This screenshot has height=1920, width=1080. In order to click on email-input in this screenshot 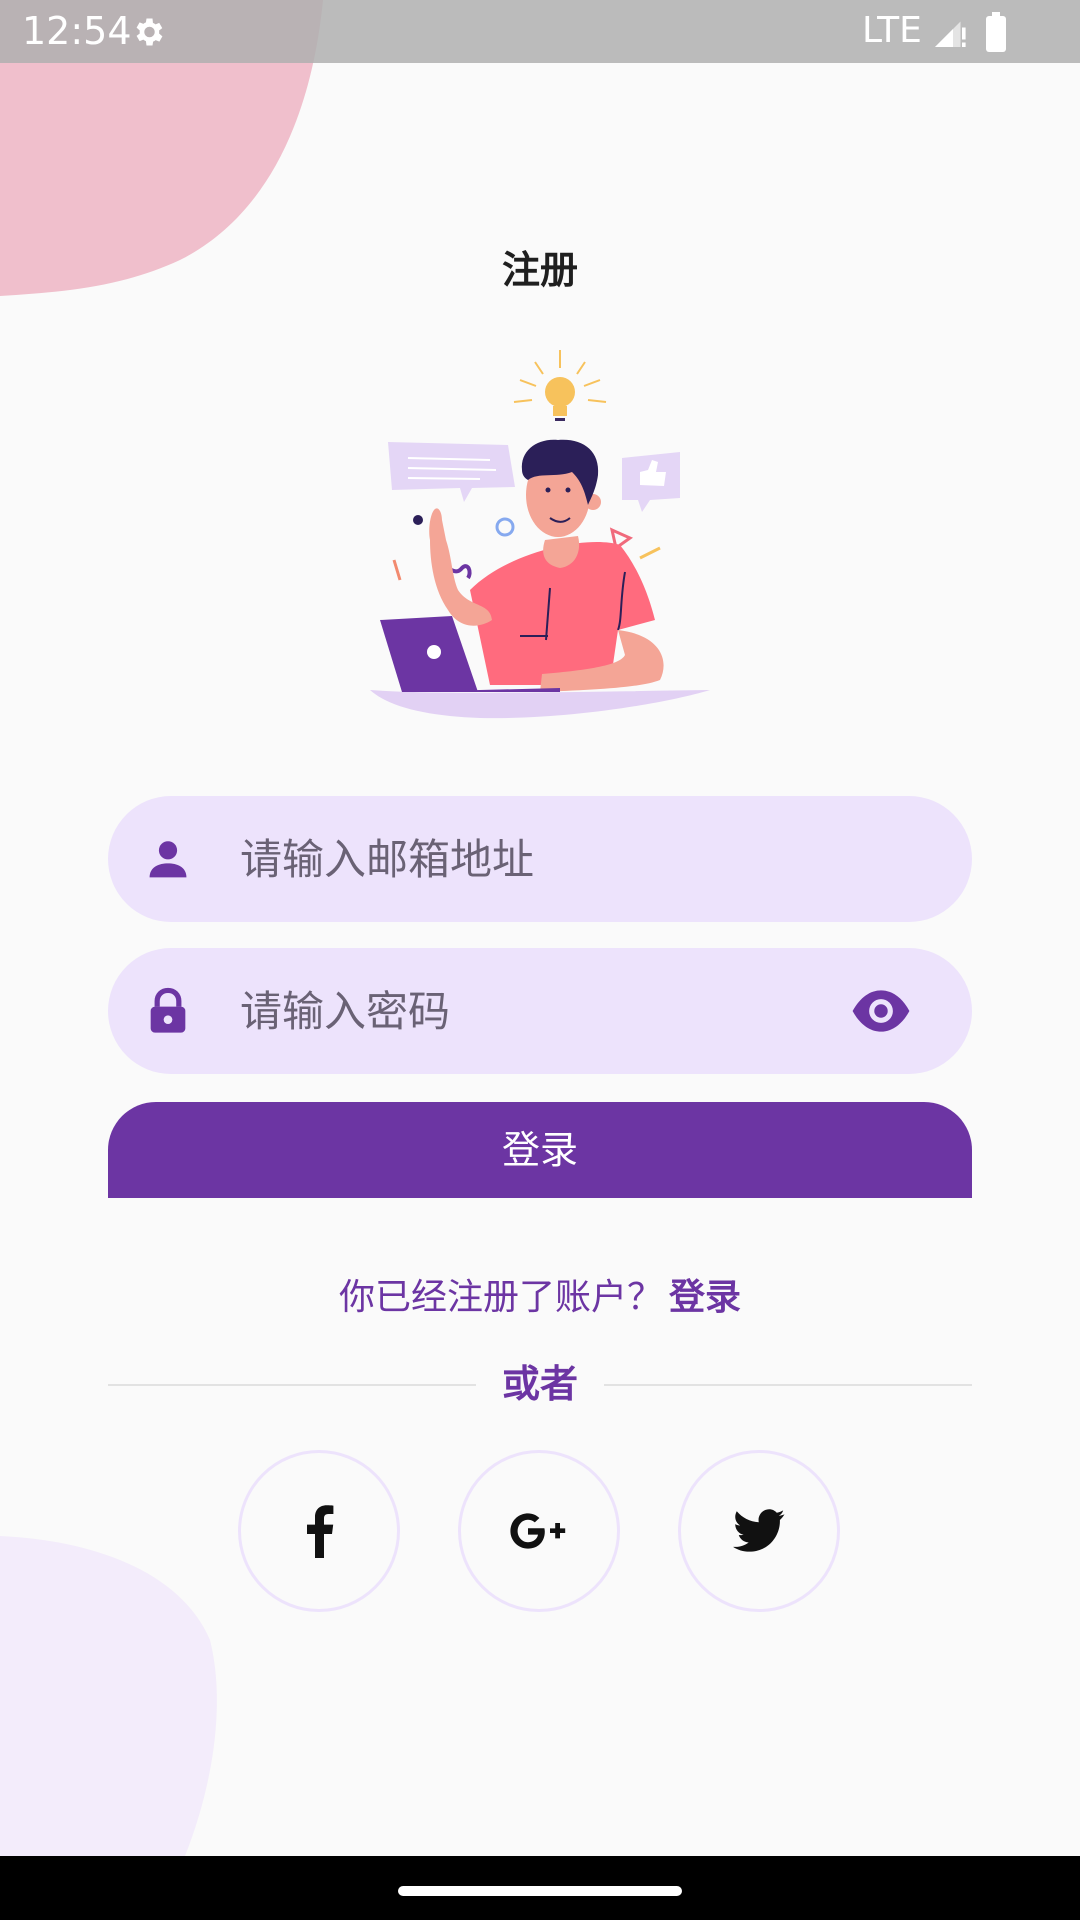, I will do `click(520, 859)`.